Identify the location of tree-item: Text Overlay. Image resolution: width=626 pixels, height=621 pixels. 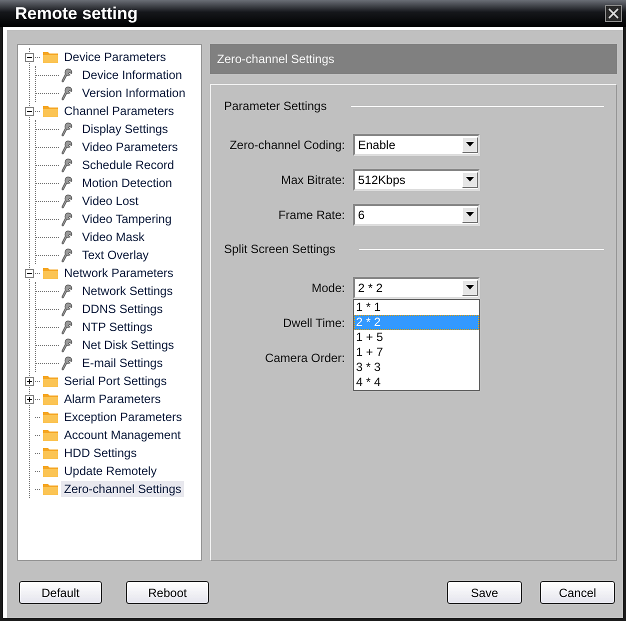
(115, 255).